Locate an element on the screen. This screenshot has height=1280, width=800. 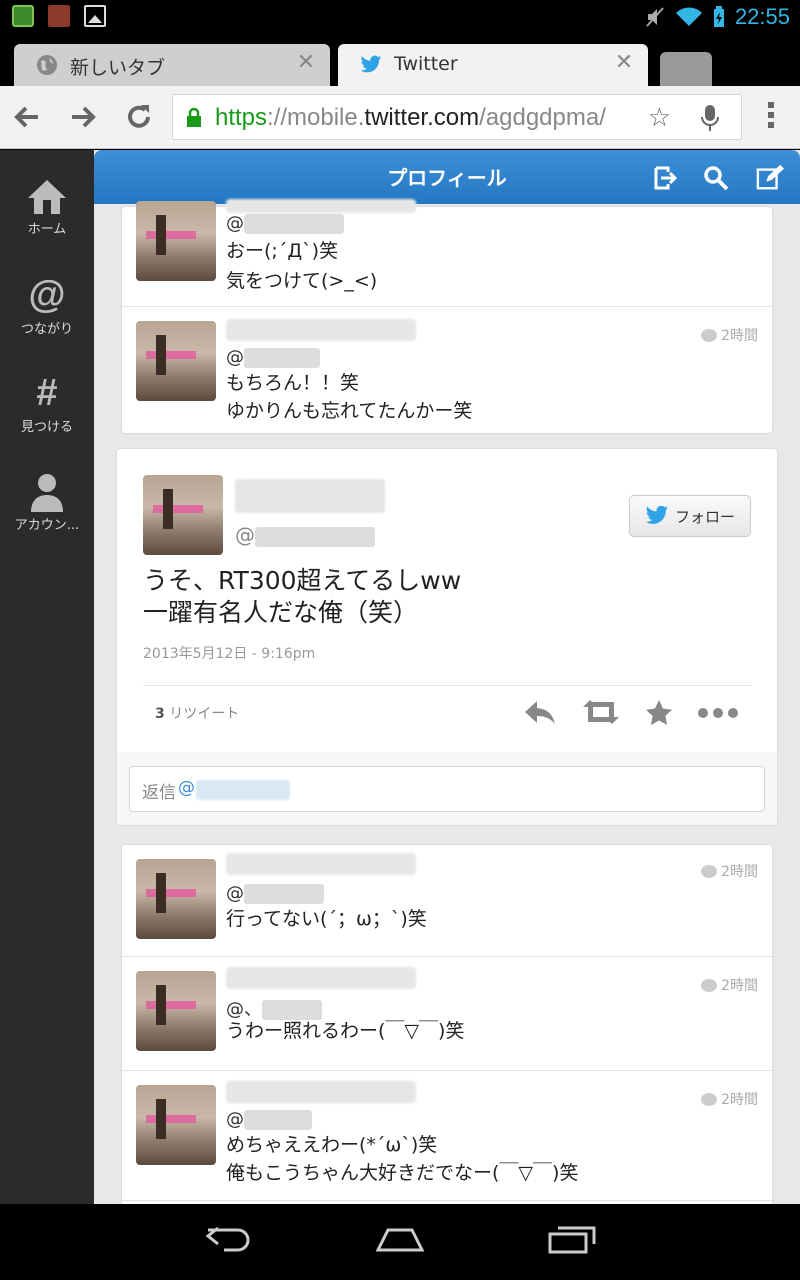
toolbar: https://mobile.twitter.com/agdgdpma/ ☆ is located at coordinates (400, 117).